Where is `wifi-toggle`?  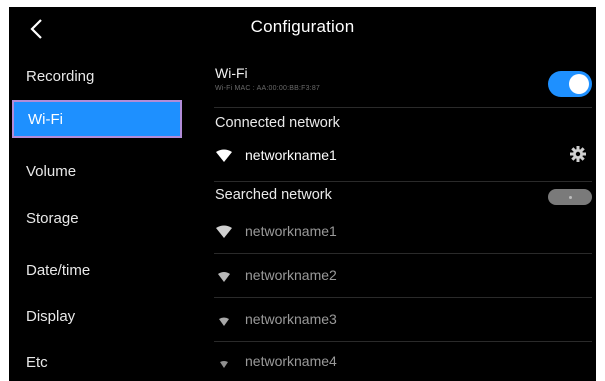
wifi-toggle is located at coordinates (570, 84).